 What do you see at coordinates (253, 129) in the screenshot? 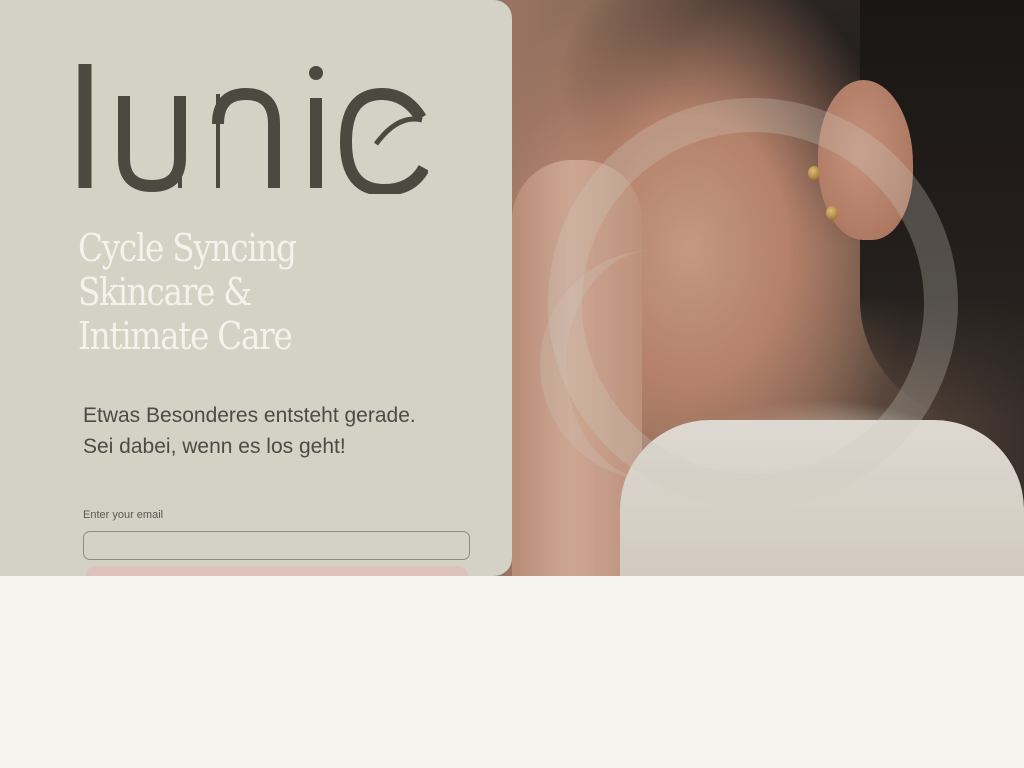
I see `lunie-logo: lunie` at bounding box center [253, 129].